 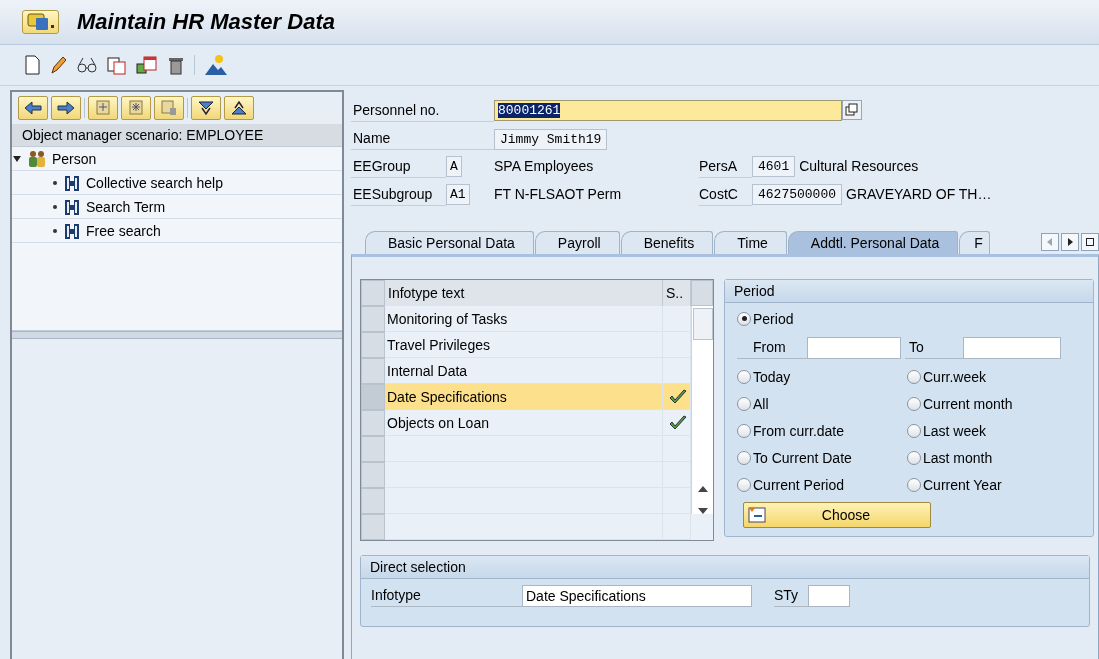 I want to click on personnel-number-field: 80001261, so click(x=668, y=110).